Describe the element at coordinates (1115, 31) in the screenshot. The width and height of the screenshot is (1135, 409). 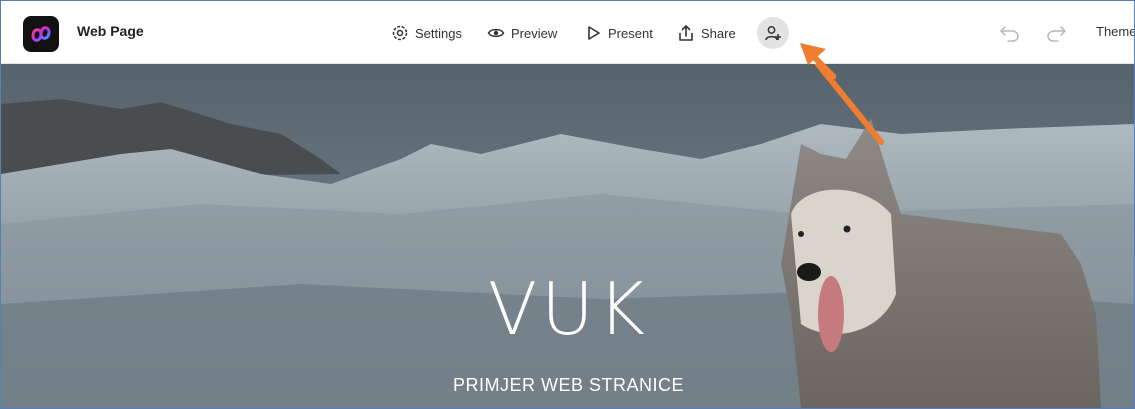
I see `themes-button: Themes` at that location.